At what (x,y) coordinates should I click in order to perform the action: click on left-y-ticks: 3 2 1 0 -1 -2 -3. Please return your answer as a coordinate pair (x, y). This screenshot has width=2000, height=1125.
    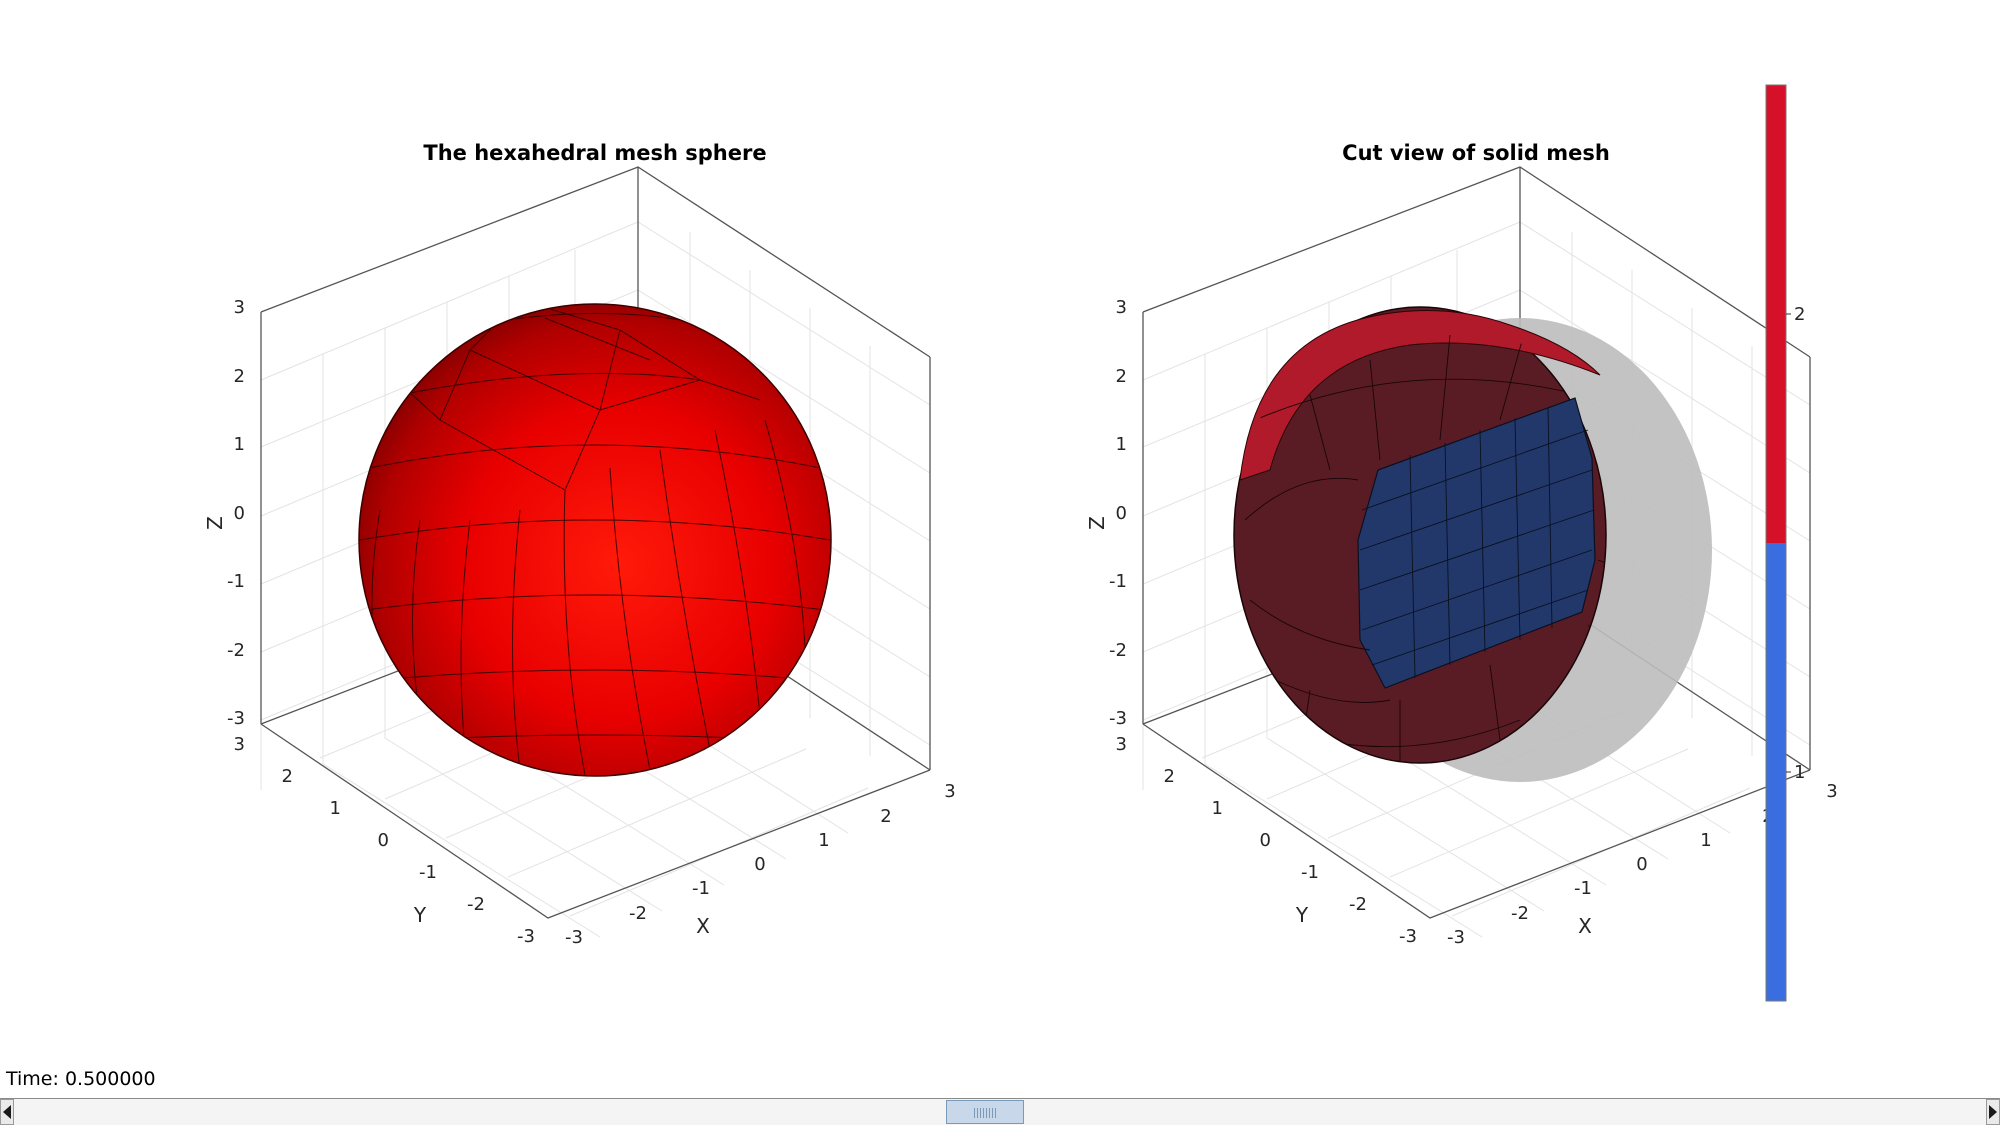
    Looking at the image, I should click on (384, 840).